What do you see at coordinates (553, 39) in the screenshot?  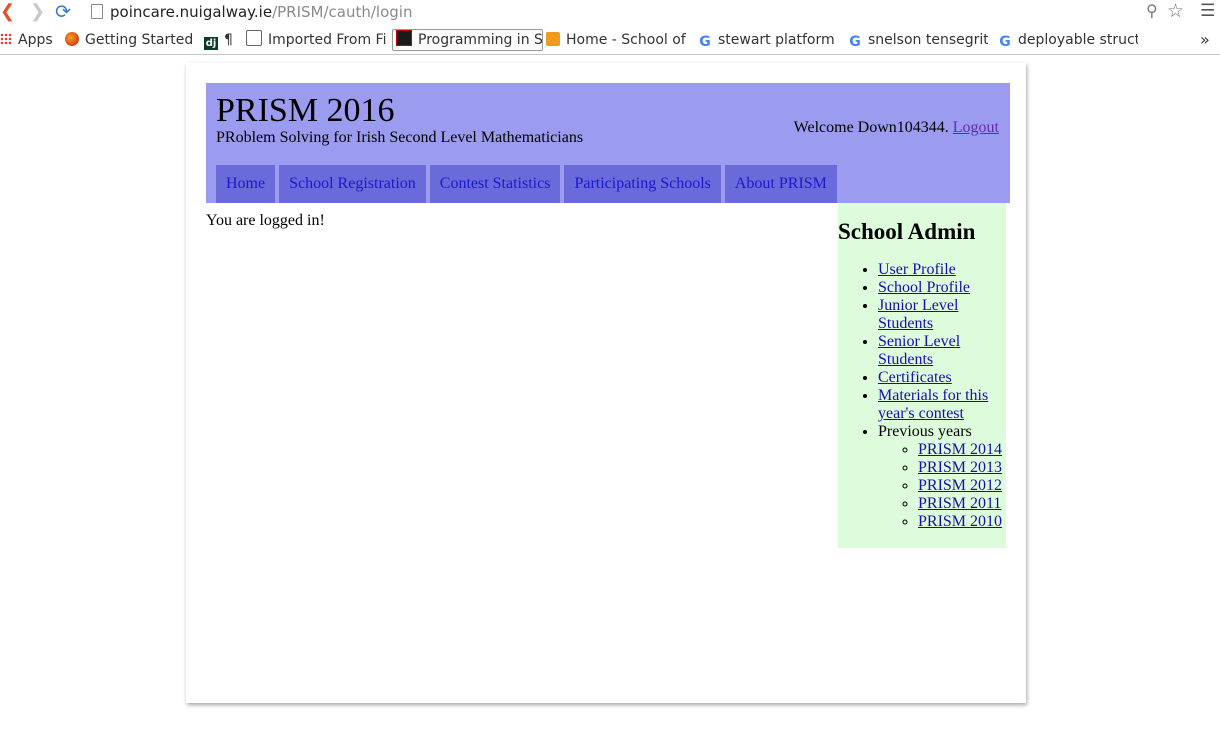 I see `school-site-icon` at bounding box center [553, 39].